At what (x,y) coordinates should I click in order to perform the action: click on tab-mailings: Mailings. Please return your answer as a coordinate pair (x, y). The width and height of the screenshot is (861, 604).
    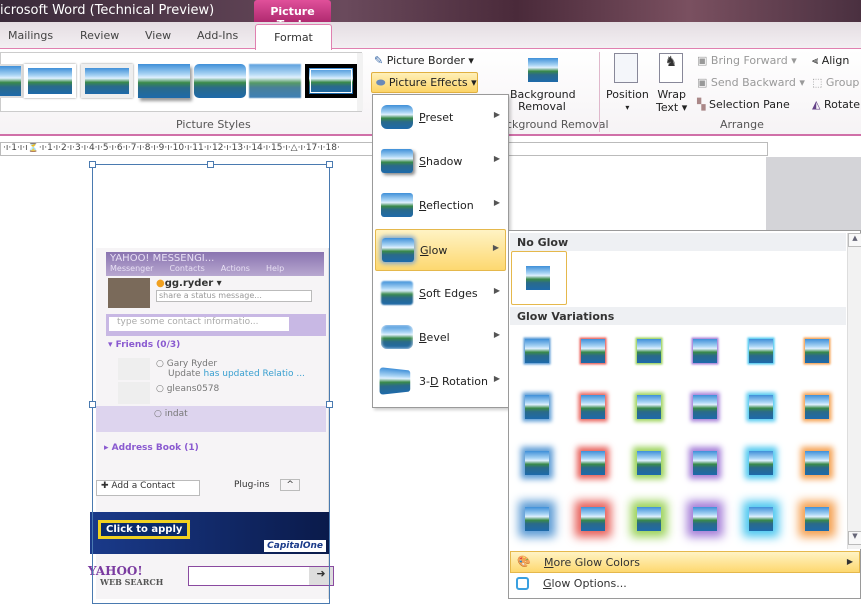
    Looking at the image, I should click on (30, 35).